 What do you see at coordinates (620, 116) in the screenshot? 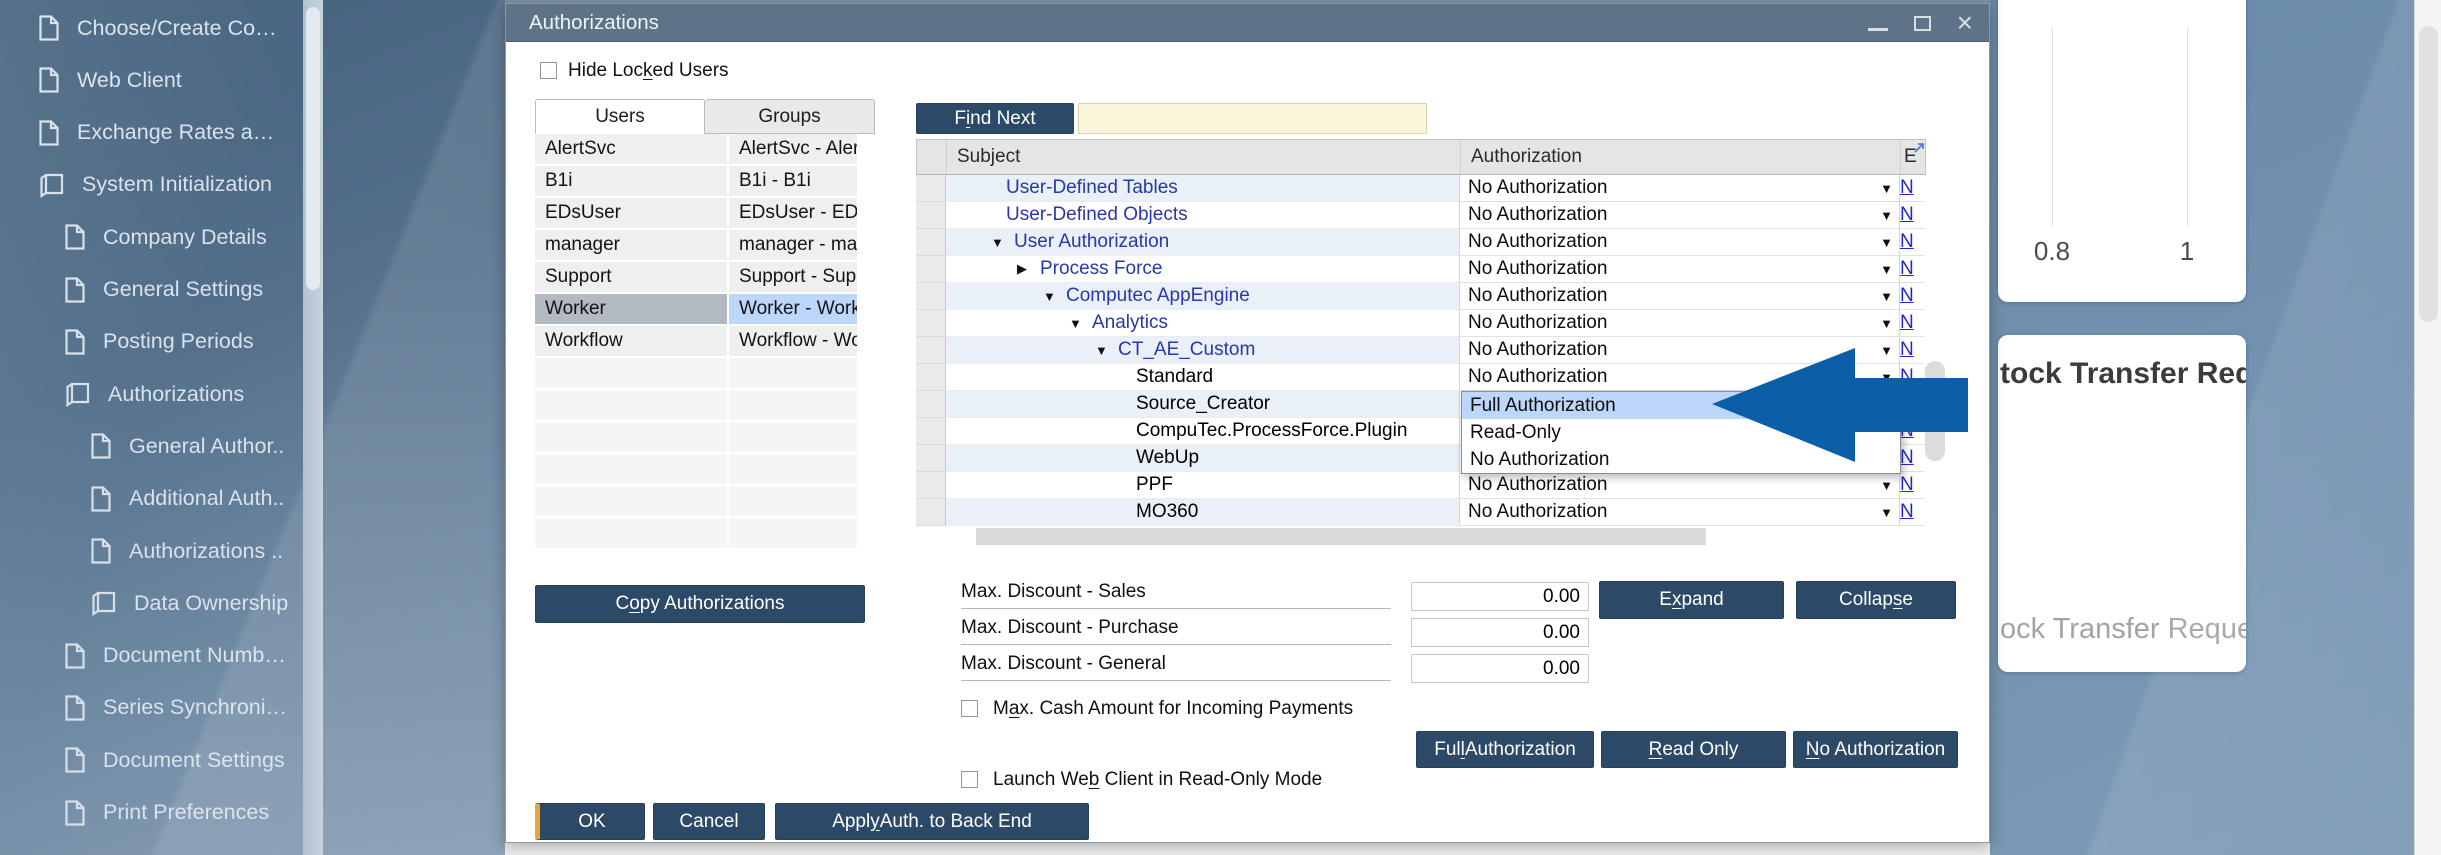
I see `tab-users: Users` at bounding box center [620, 116].